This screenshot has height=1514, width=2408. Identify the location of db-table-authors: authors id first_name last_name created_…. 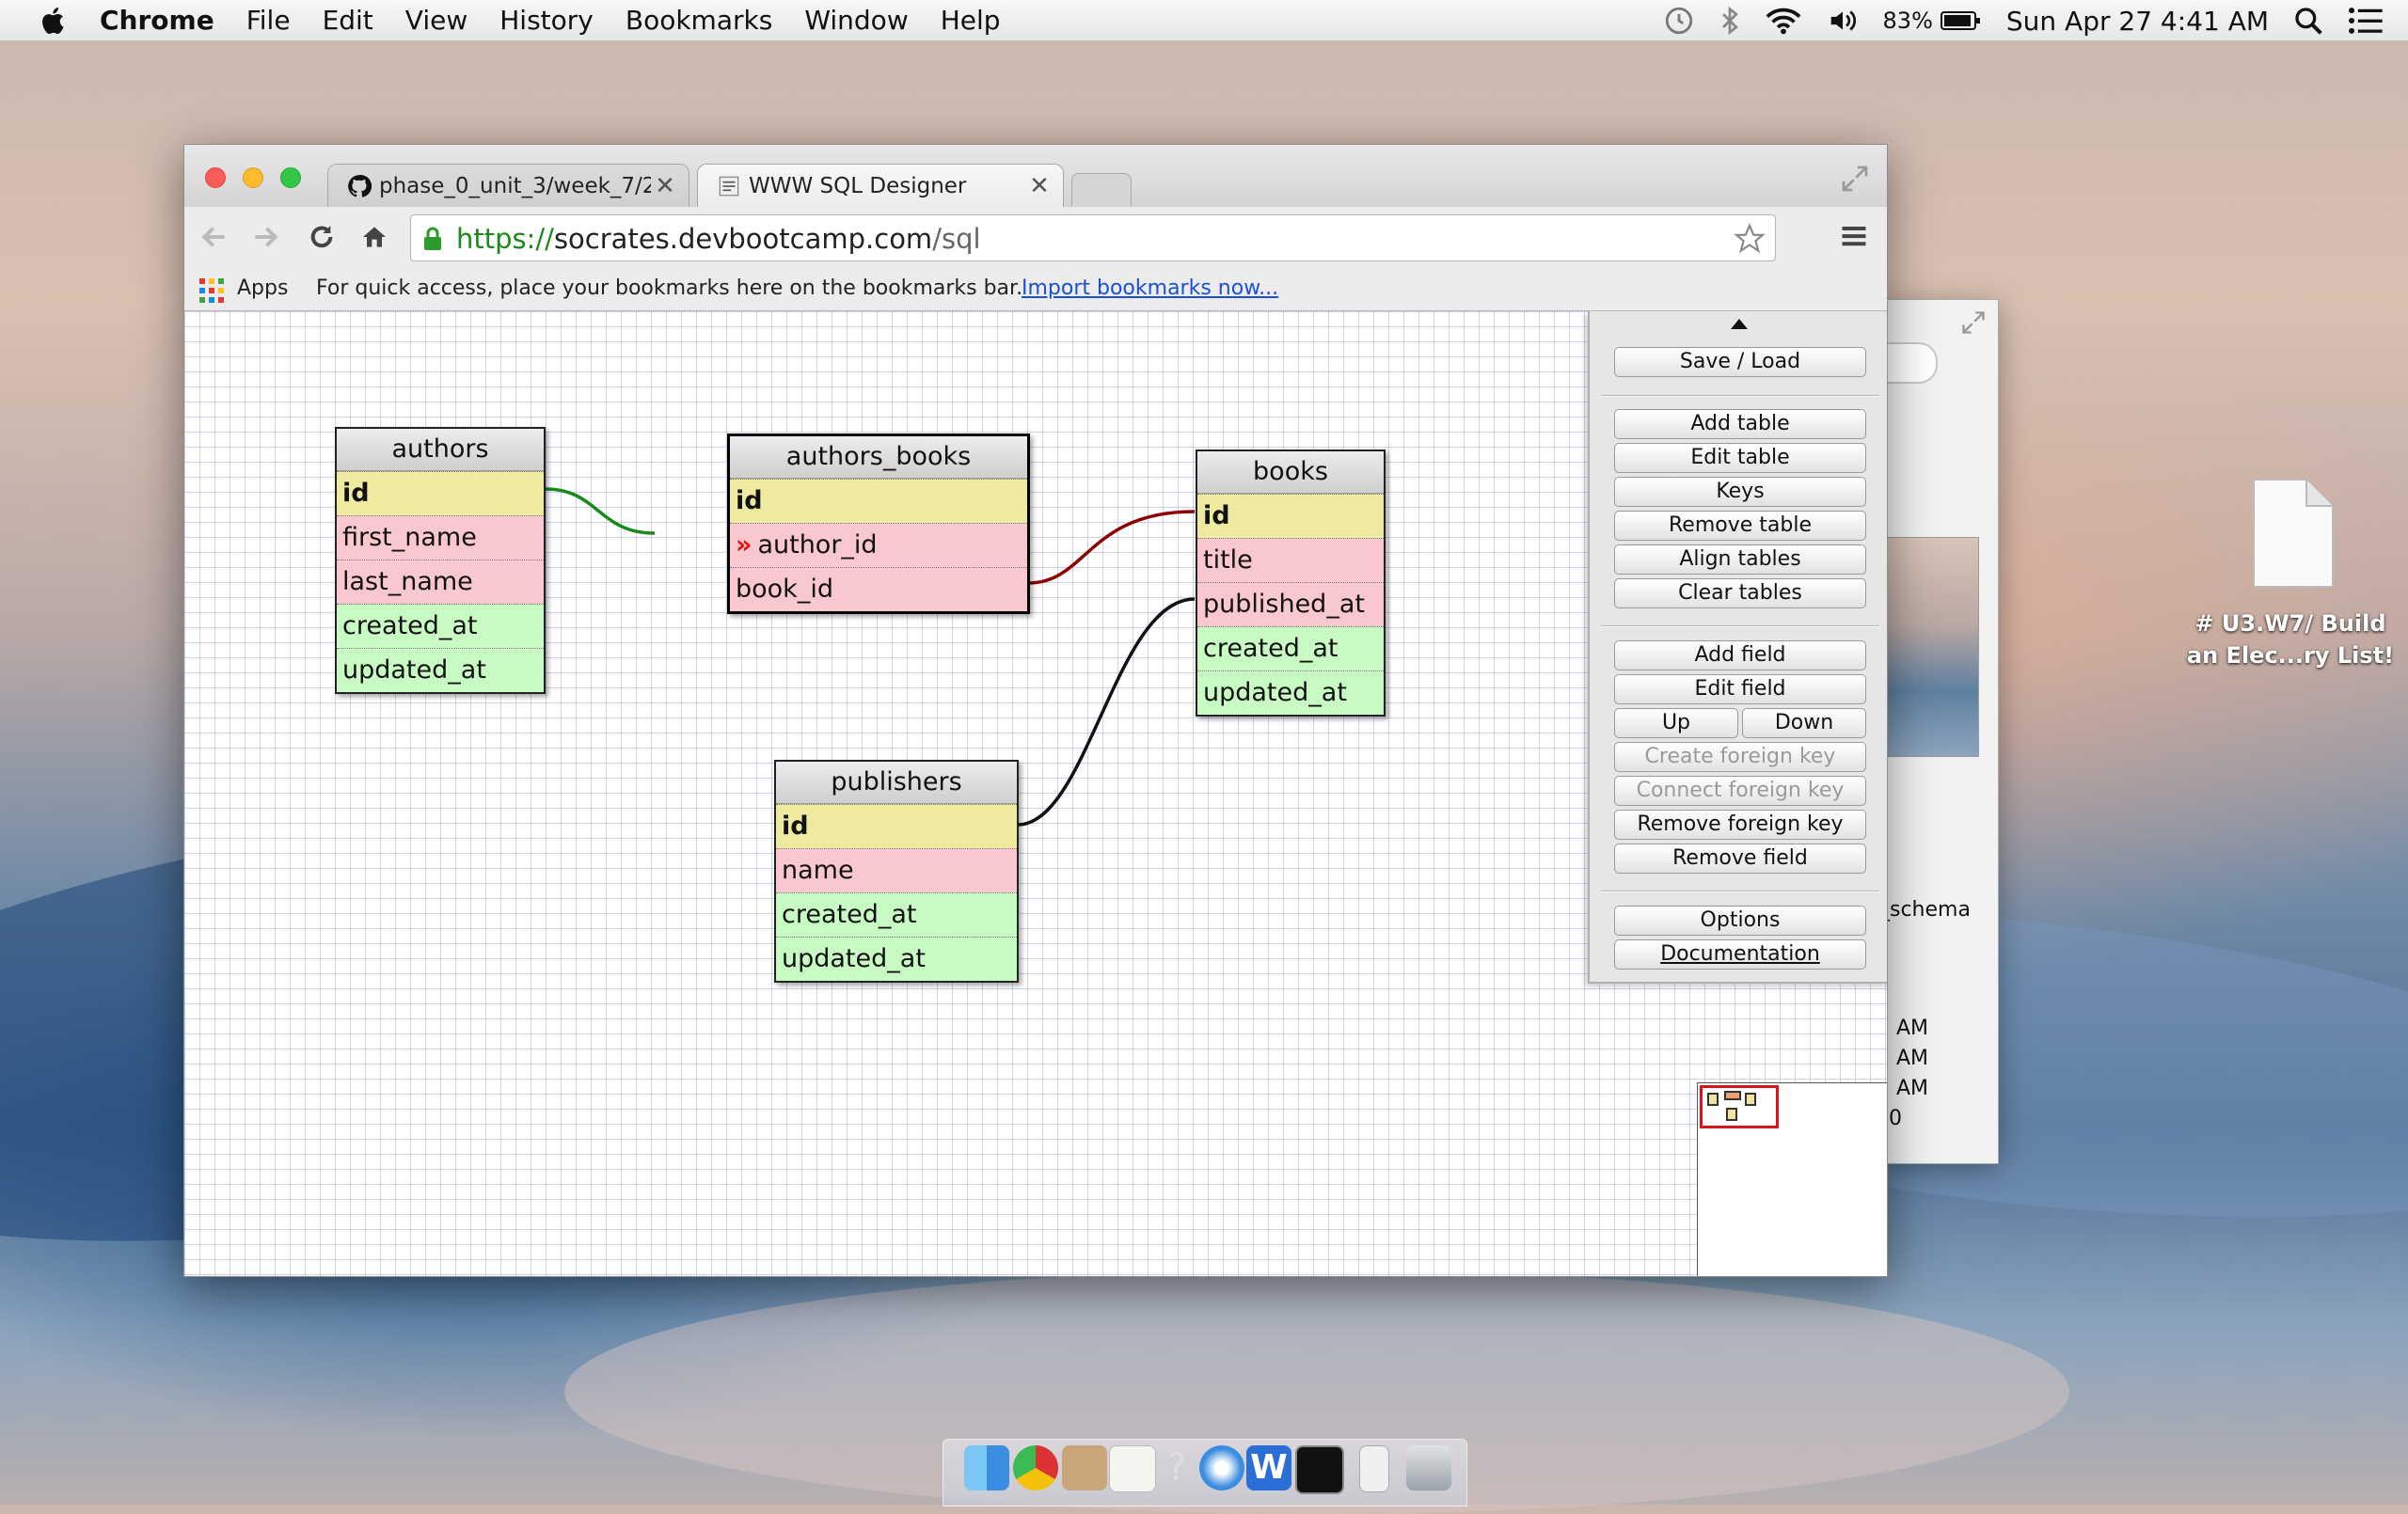
(441, 560).